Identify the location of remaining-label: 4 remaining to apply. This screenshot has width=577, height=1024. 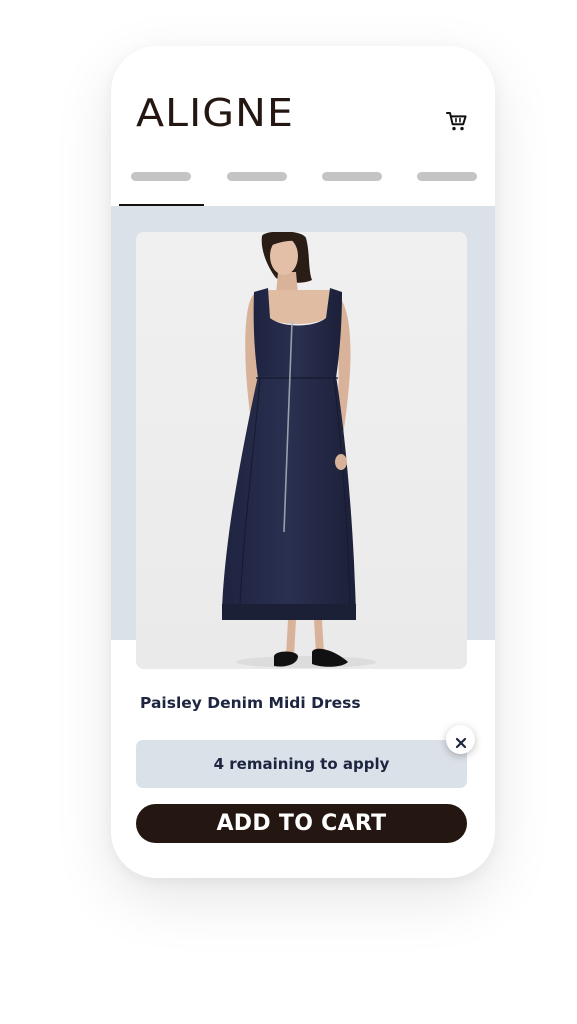
(301, 764).